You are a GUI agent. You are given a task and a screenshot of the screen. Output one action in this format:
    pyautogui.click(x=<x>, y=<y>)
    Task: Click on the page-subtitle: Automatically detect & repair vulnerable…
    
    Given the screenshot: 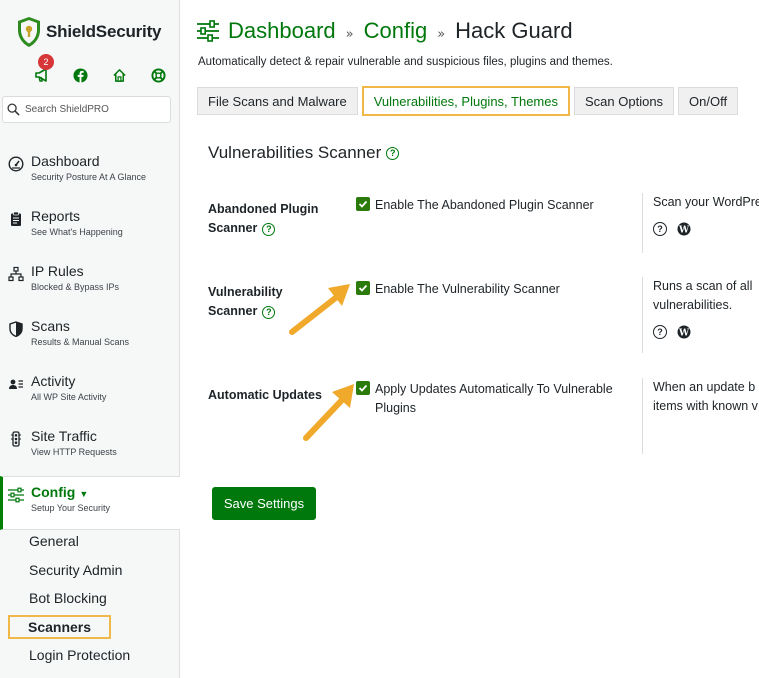 What is the action you would take?
    pyautogui.click(x=405, y=62)
    